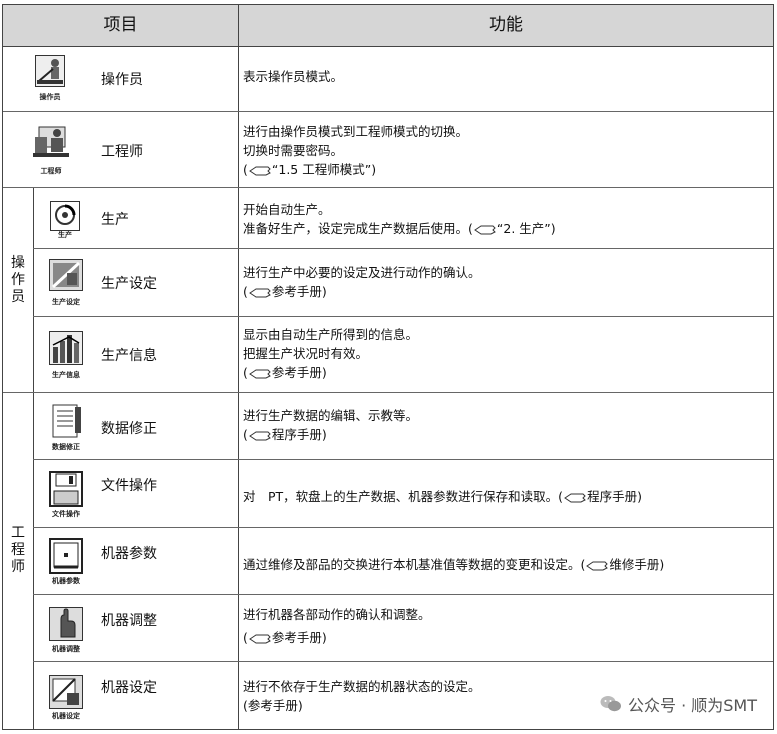 This screenshot has width=777, height=734. Describe the element at coordinates (358, 228) in the screenshot. I see `desc-line: 准备好生产，设定完成生产数据后使用。(` at that location.